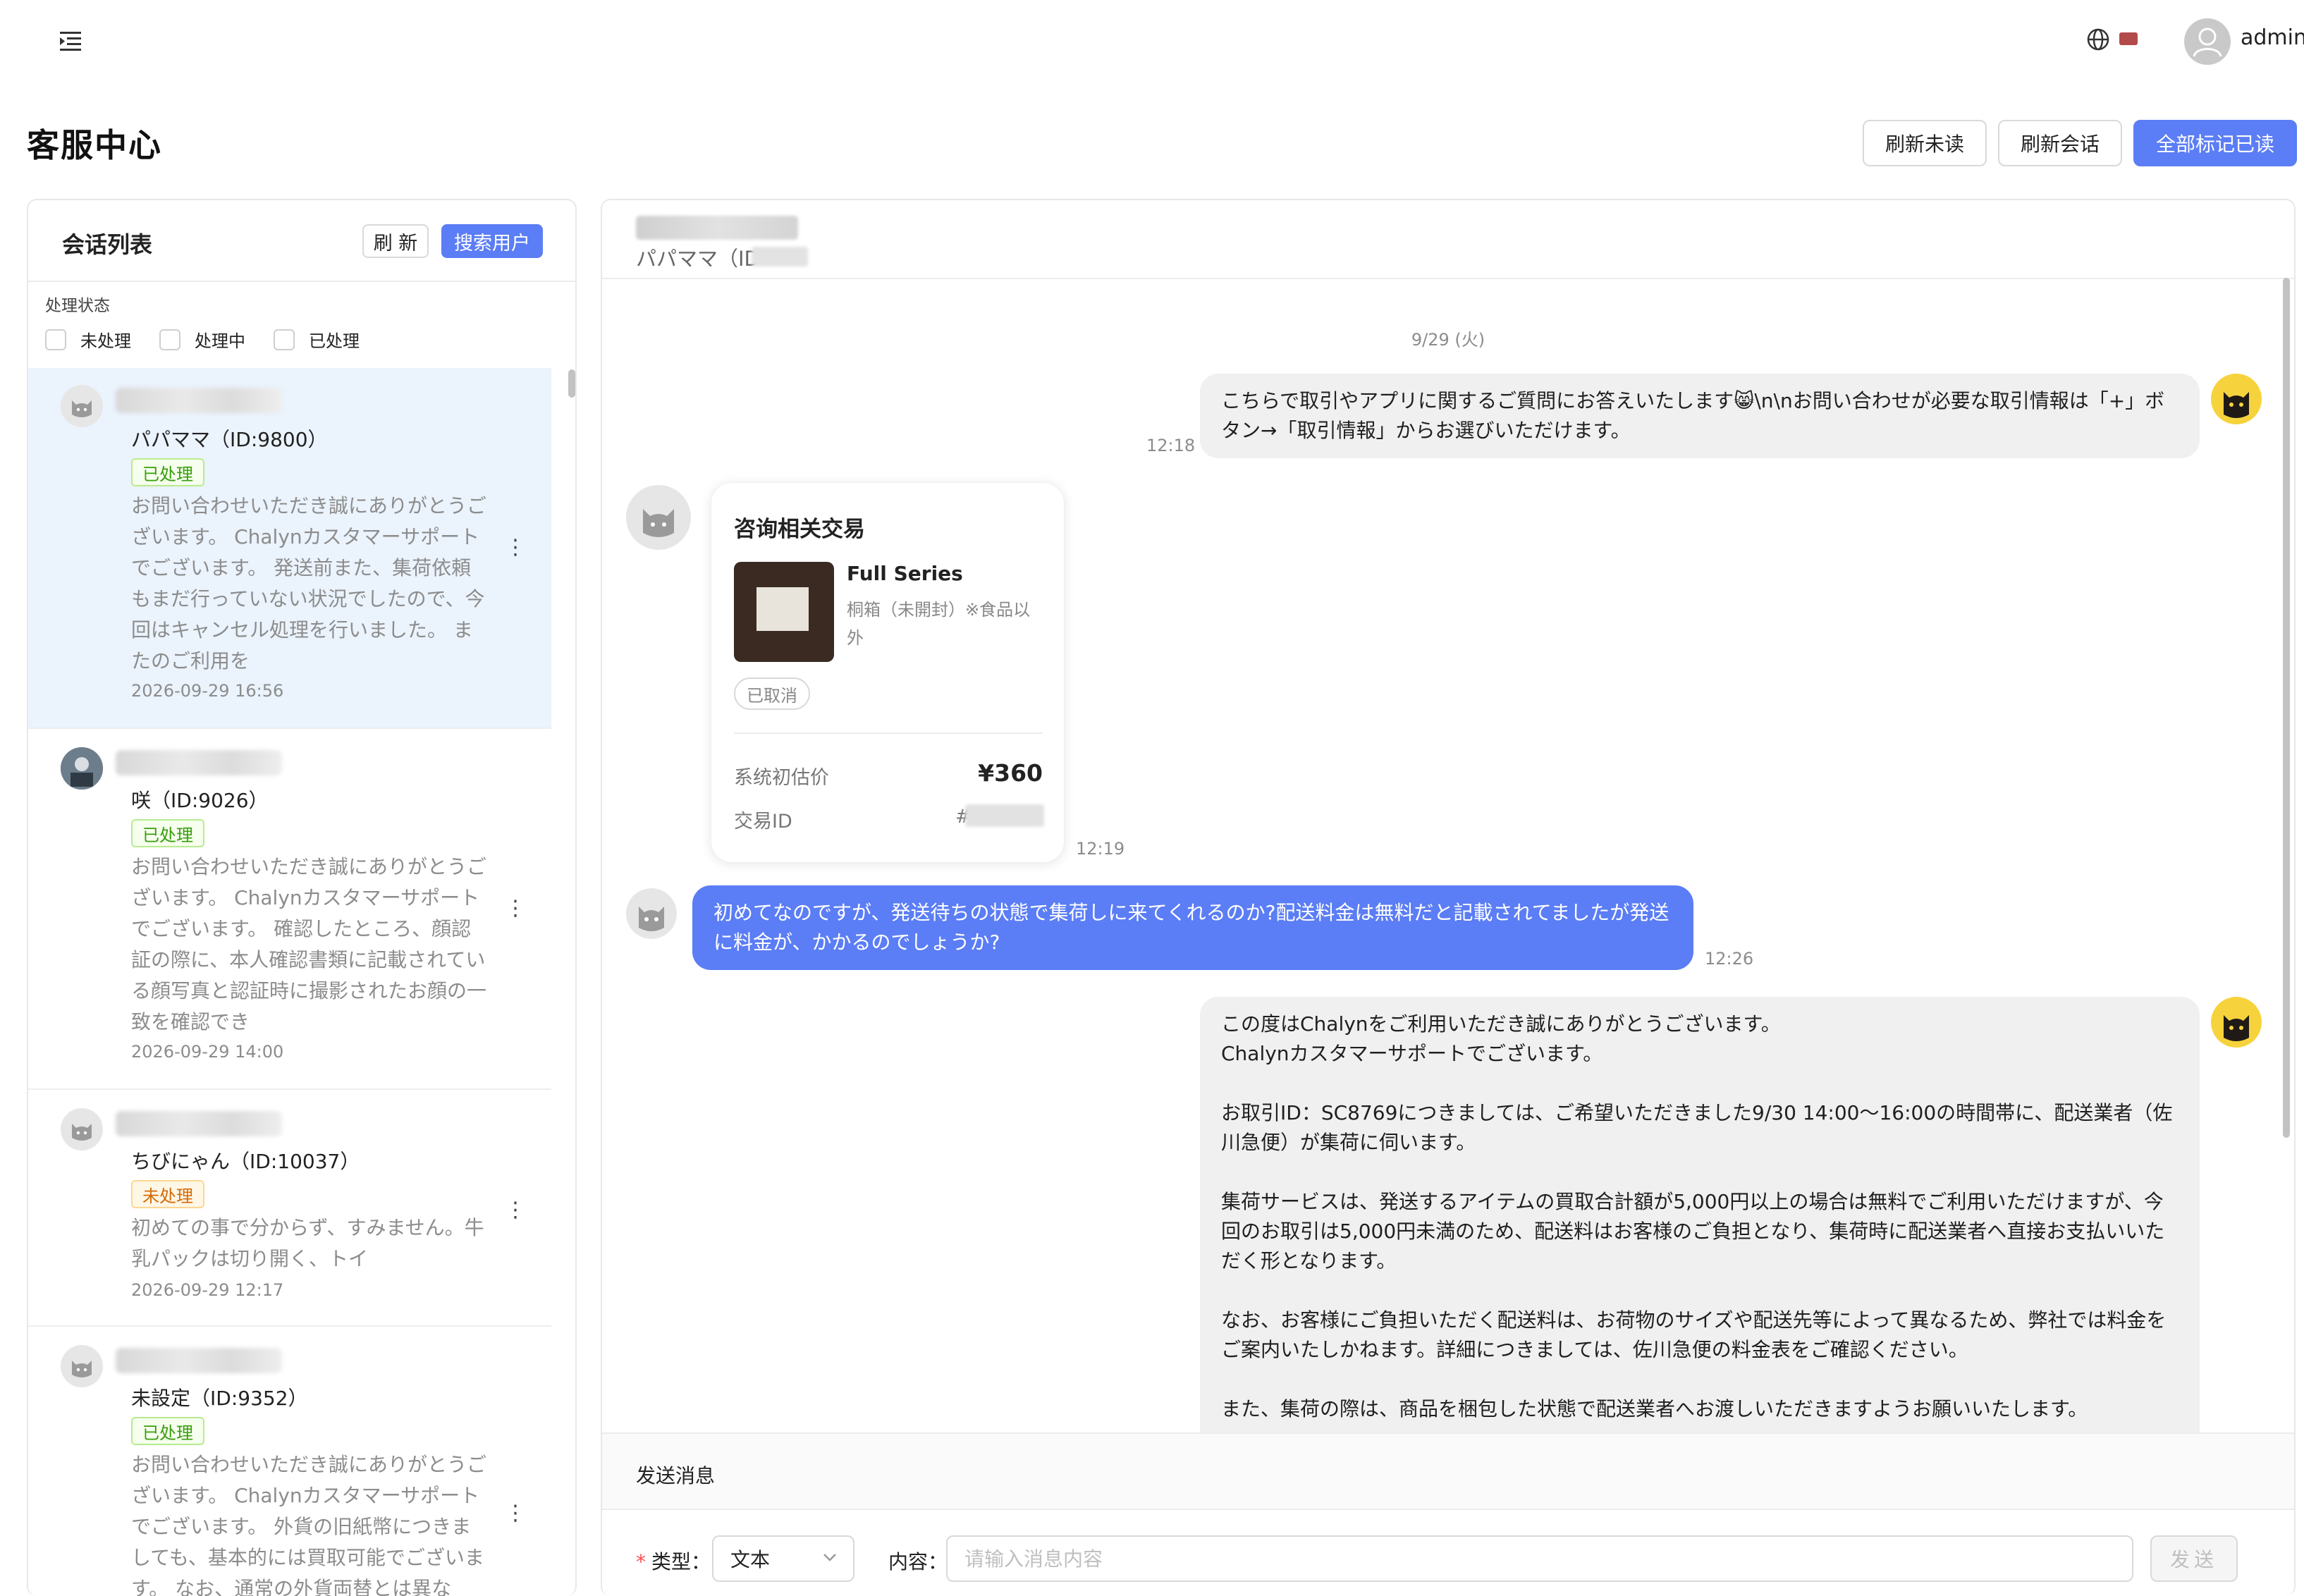 Image resolution: width=2304 pixels, height=1596 pixels. Describe the element at coordinates (2207, 41) in the screenshot. I see `user-avatar` at that location.